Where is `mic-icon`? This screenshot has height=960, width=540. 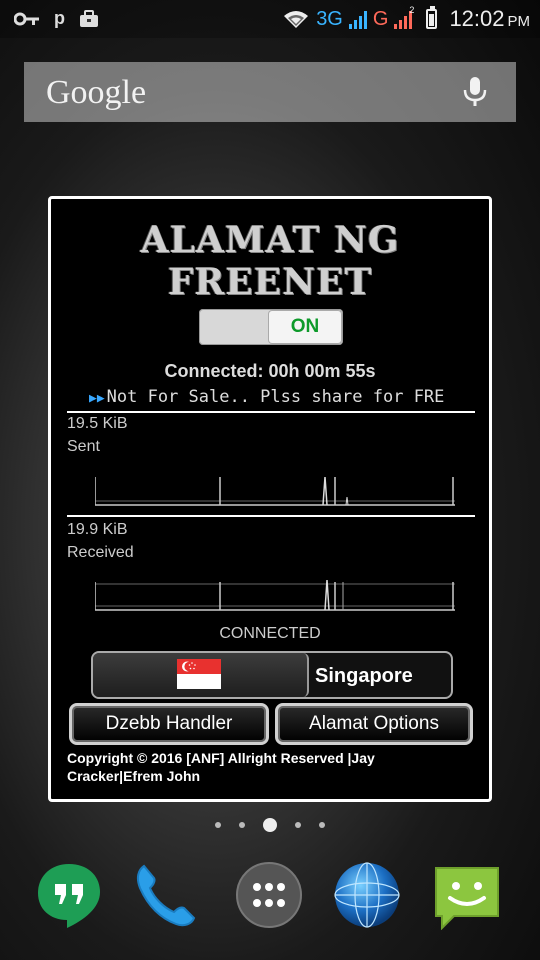
mic-icon is located at coordinates (475, 92).